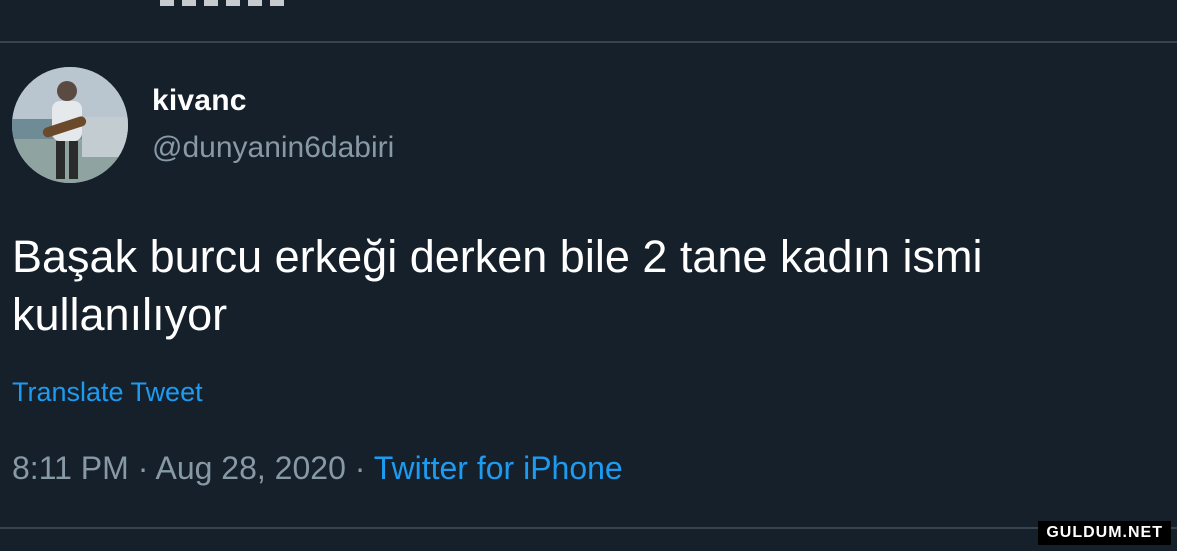  I want to click on tweet-top-divider, so click(588, 42).